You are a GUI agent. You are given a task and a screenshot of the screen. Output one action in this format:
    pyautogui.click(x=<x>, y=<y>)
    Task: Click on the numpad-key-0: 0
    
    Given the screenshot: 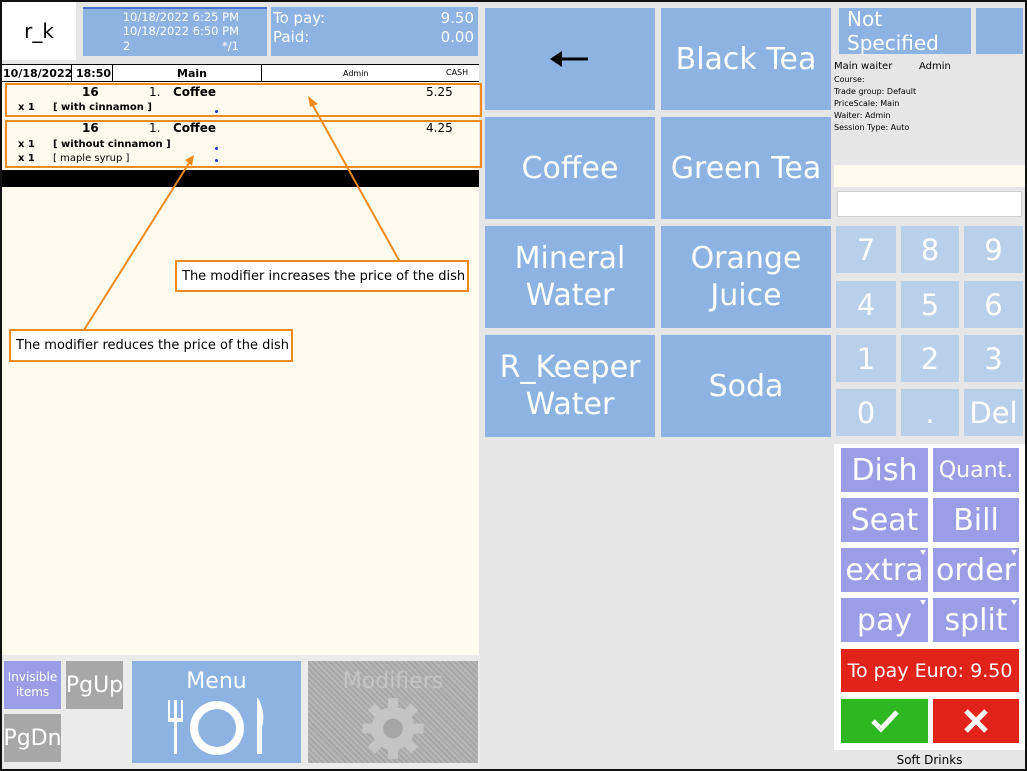 What is the action you would take?
    pyautogui.click(x=866, y=412)
    